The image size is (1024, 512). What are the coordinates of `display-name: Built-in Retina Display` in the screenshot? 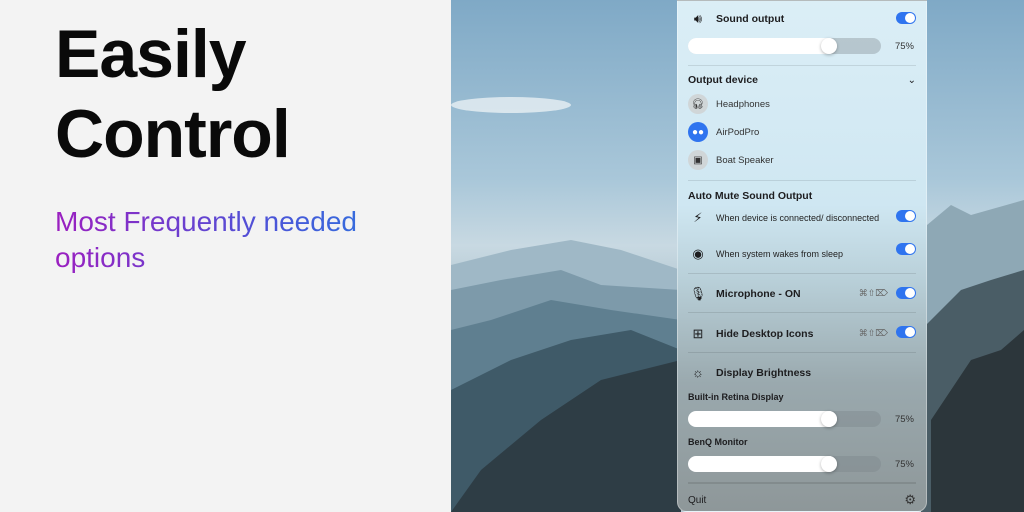 It's located at (736, 397).